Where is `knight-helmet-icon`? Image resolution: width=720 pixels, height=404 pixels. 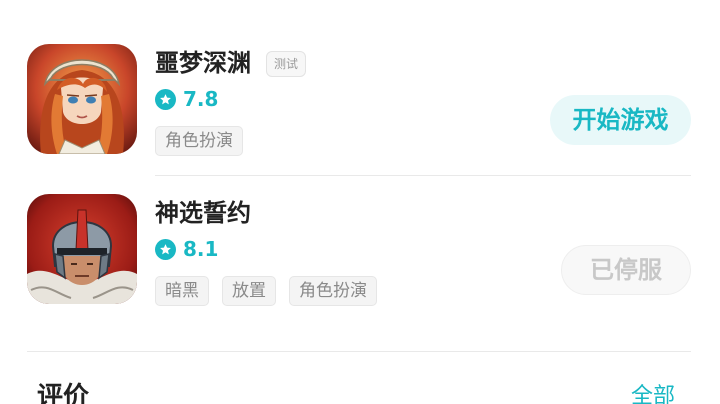
knight-helmet-icon is located at coordinates (82, 249).